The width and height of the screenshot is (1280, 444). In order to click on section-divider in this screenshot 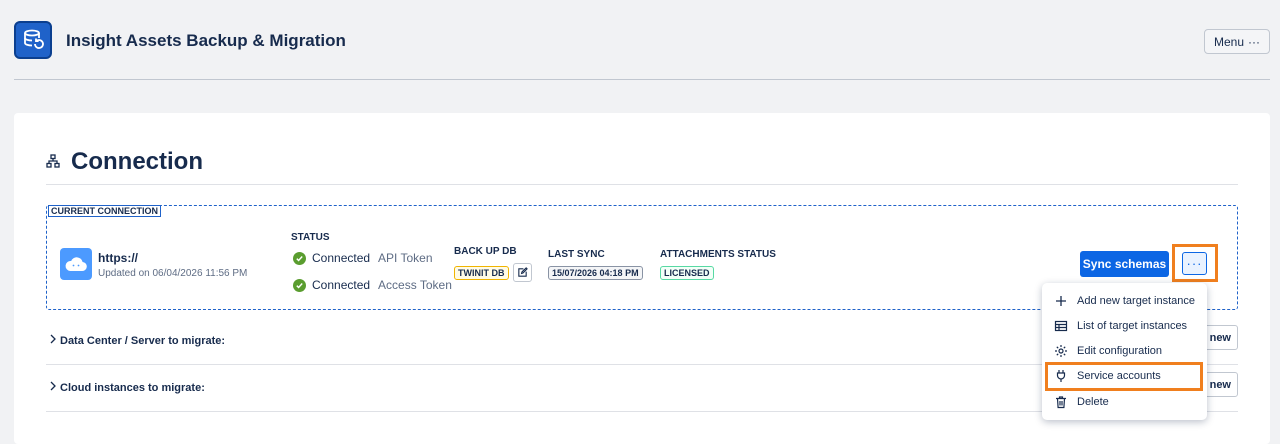, I will do `click(642, 184)`.